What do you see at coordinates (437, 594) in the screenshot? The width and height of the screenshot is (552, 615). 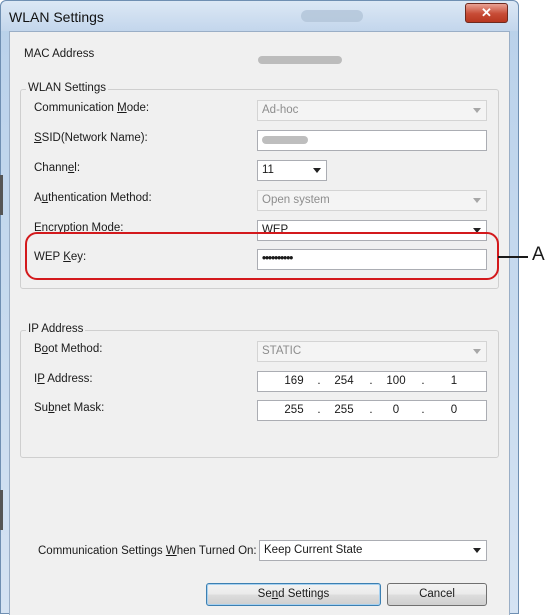 I see `cancel-button: Cancel` at bounding box center [437, 594].